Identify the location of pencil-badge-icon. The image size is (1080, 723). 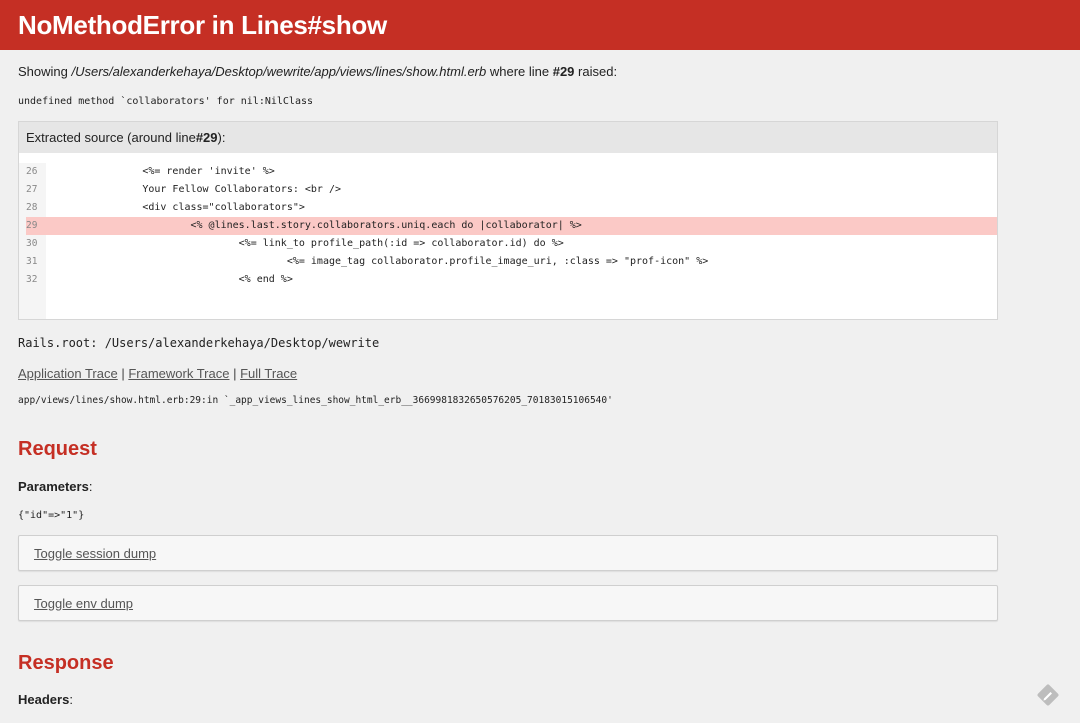
(1048, 695).